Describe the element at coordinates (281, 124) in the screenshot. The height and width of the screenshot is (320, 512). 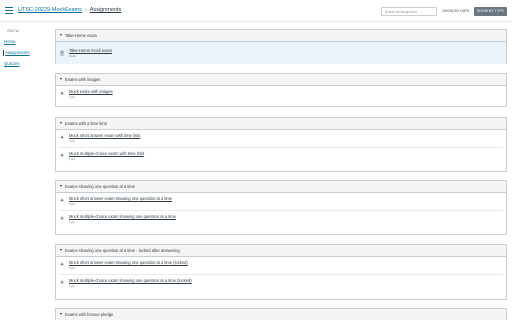
I see `group-header: Exams with a time limit` at that location.